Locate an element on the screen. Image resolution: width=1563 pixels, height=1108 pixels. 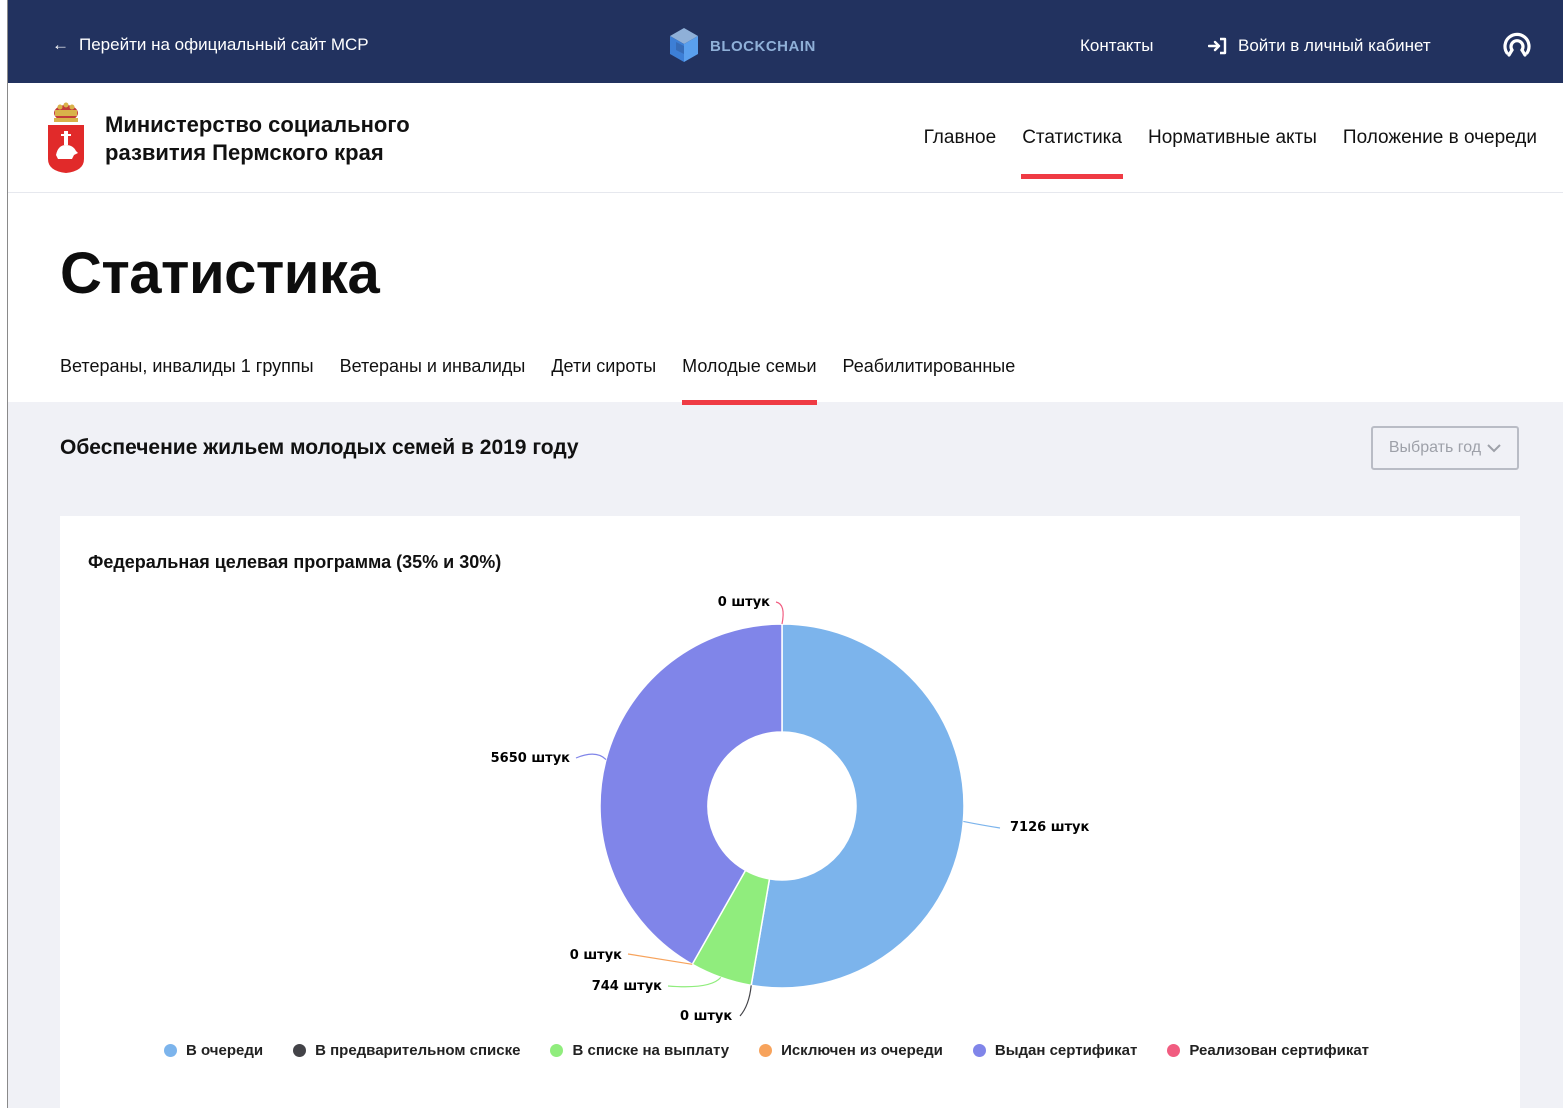
tab-orphans: Дети сироты is located at coordinates (603, 380).